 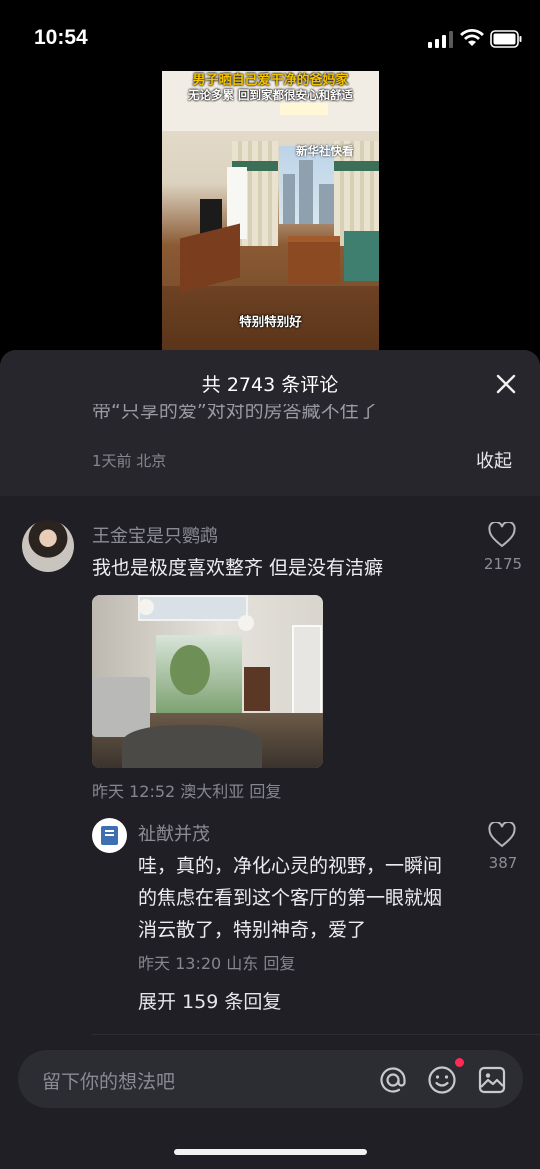 I want to click on image-icon, so click(x=492, y=1080).